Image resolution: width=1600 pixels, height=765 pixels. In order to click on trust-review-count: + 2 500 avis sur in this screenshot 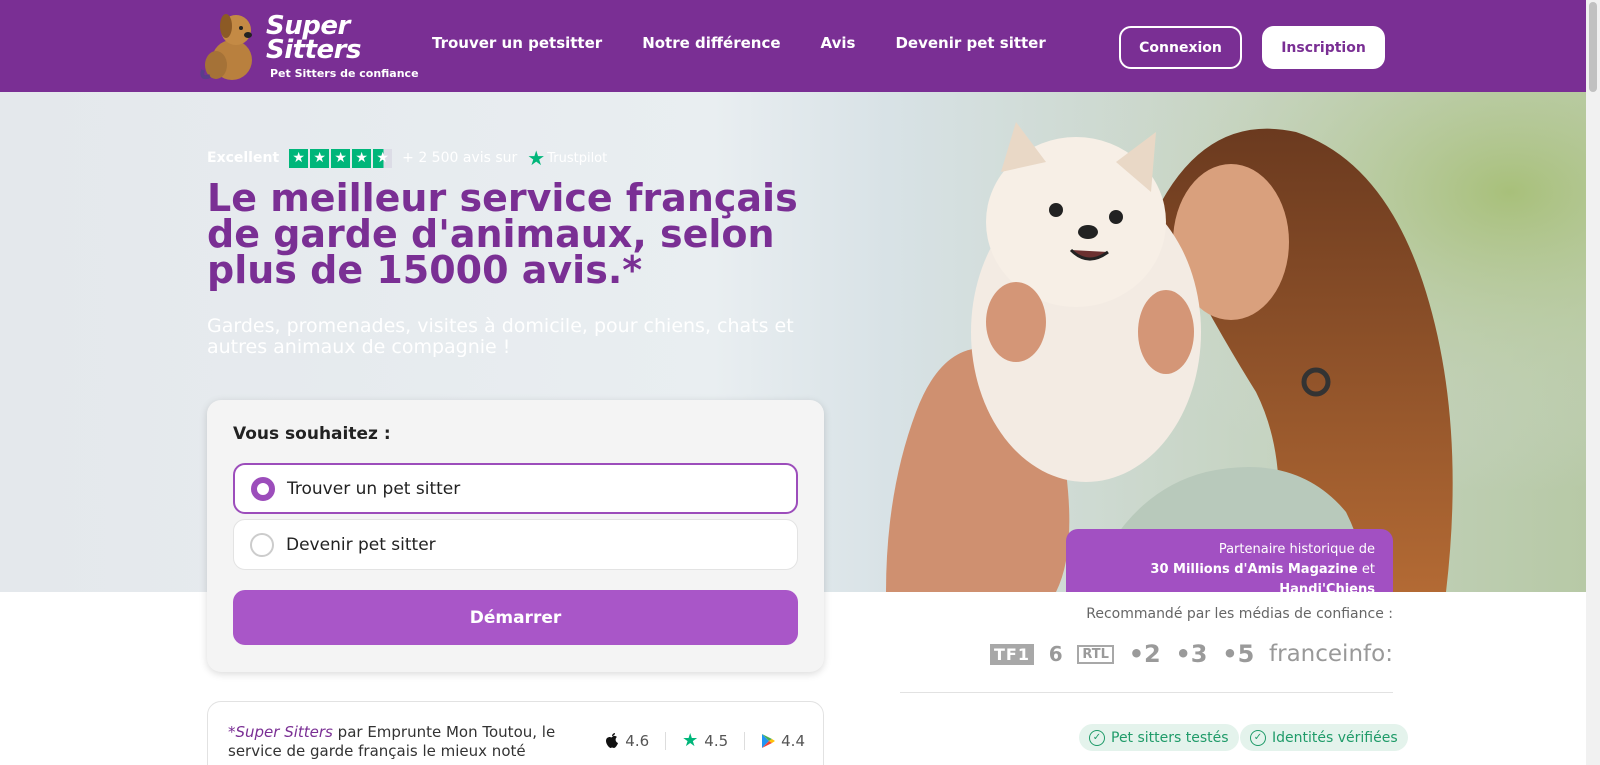, I will do `click(460, 158)`.